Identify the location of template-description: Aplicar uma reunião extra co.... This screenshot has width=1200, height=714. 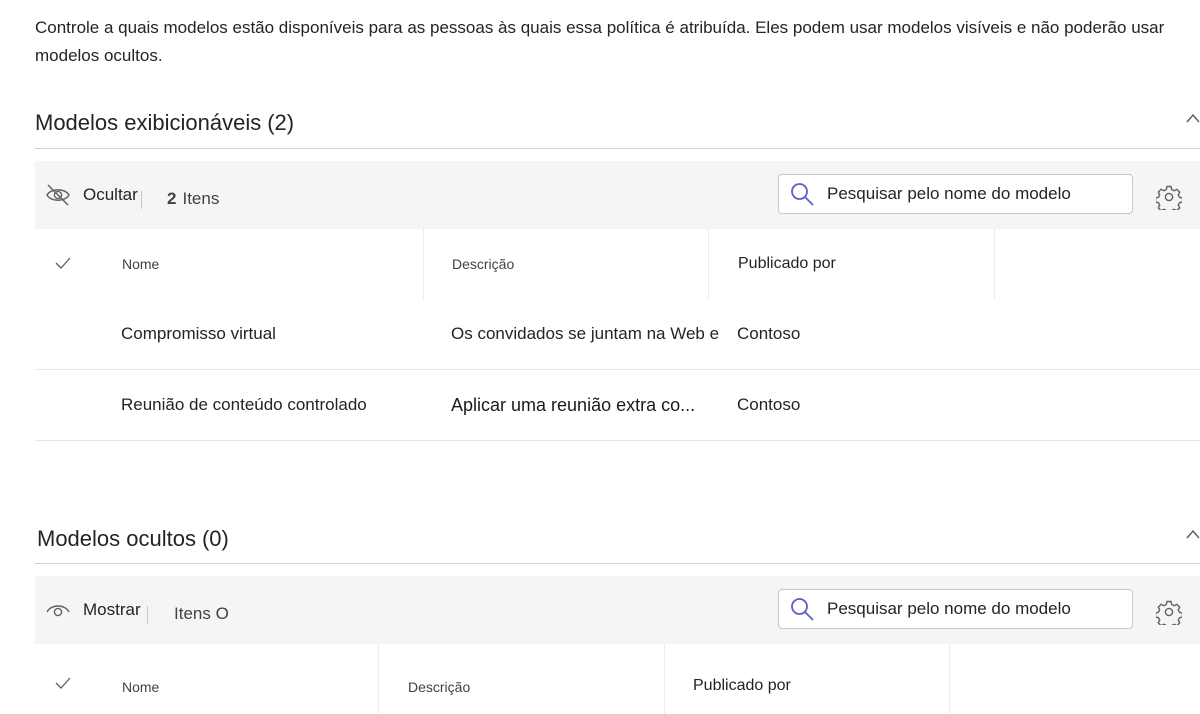
(573, 404).